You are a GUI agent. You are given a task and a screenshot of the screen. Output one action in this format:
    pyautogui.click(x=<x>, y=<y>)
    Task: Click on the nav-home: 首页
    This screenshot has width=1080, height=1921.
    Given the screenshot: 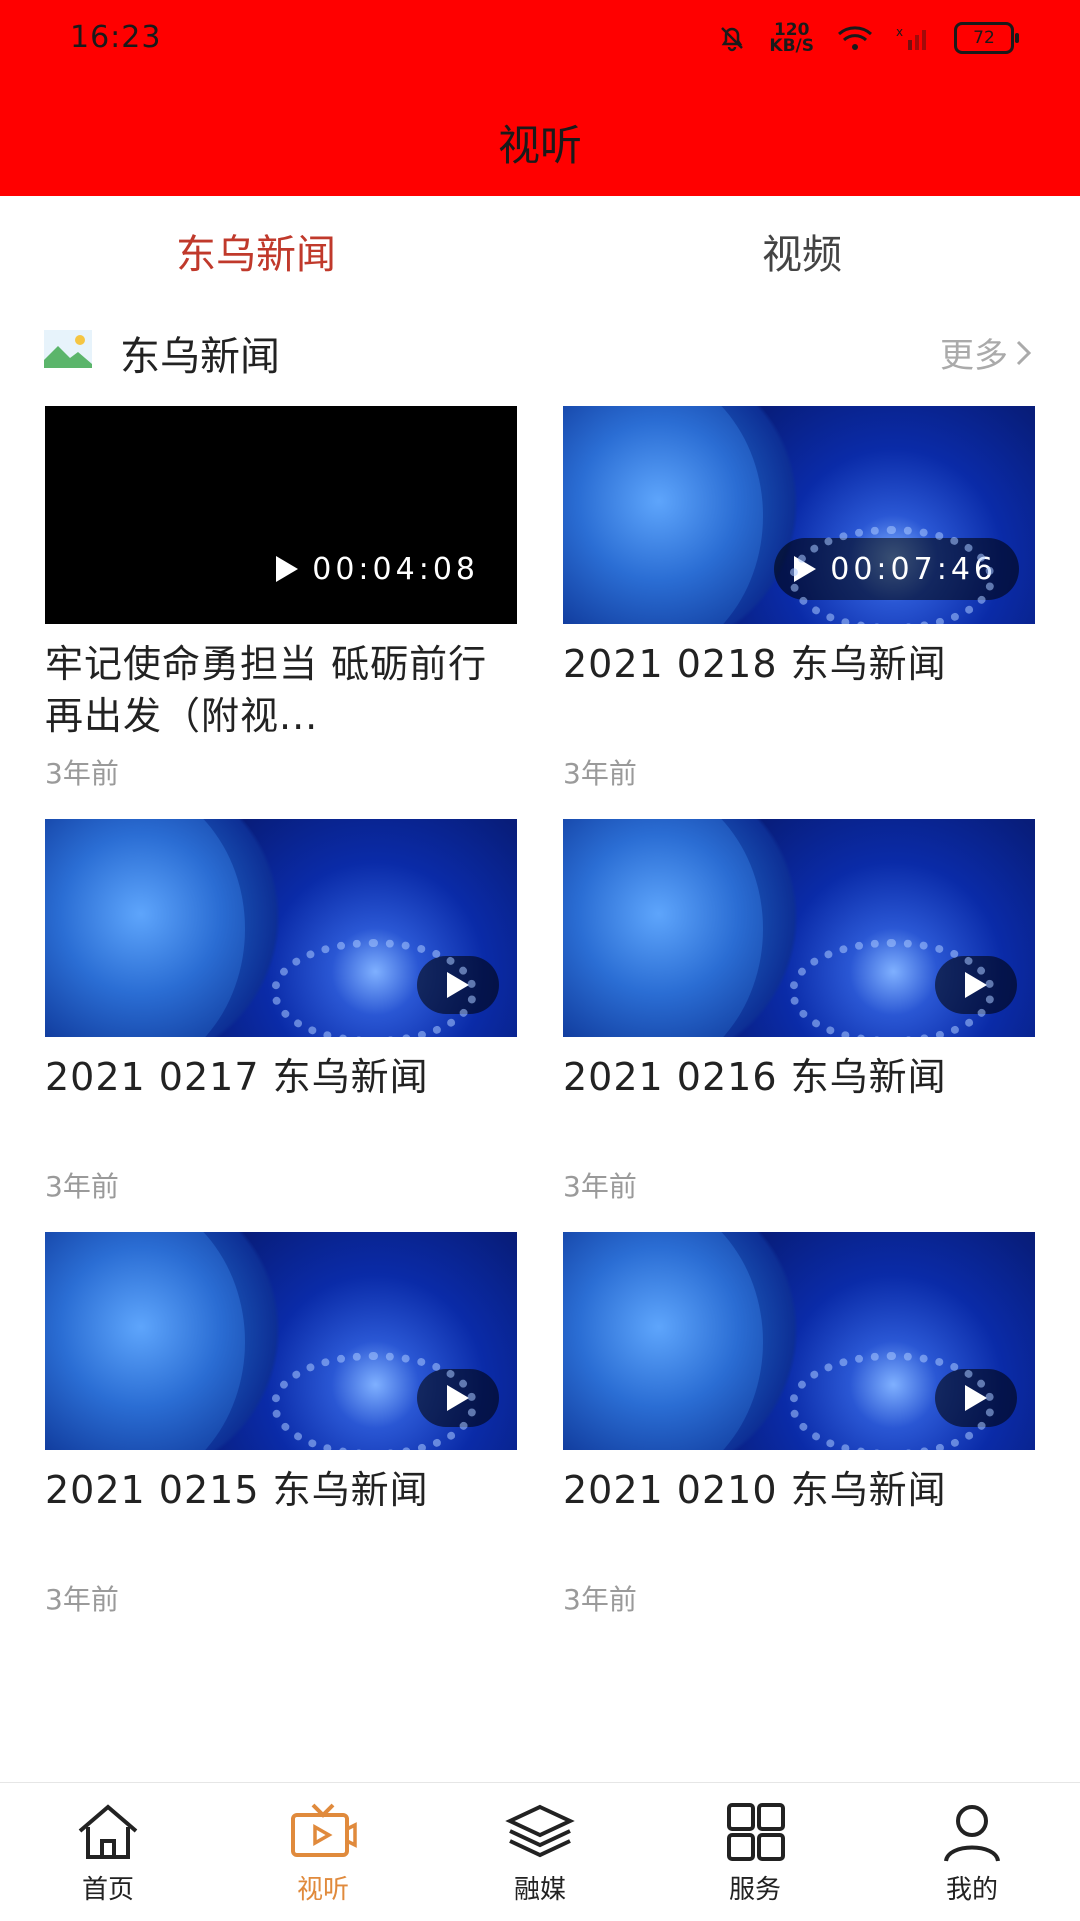 What is the action you would take?
    pyautogui.click(x=108, y=1853)
    